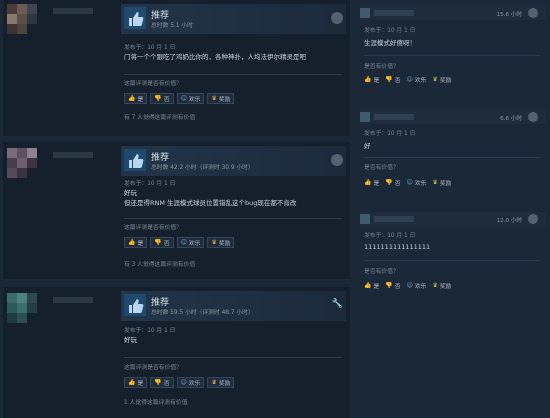  Describe the element at coordinates (202, 168) in the screenshot. I see `playtime-hours: 总时数 42.2 小时（评测时 30.9 小时）` at that location.